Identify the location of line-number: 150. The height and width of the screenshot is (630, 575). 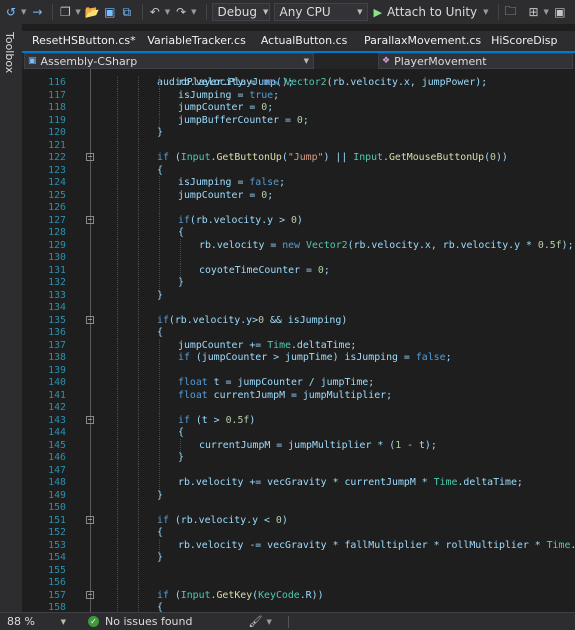
(57, 507).